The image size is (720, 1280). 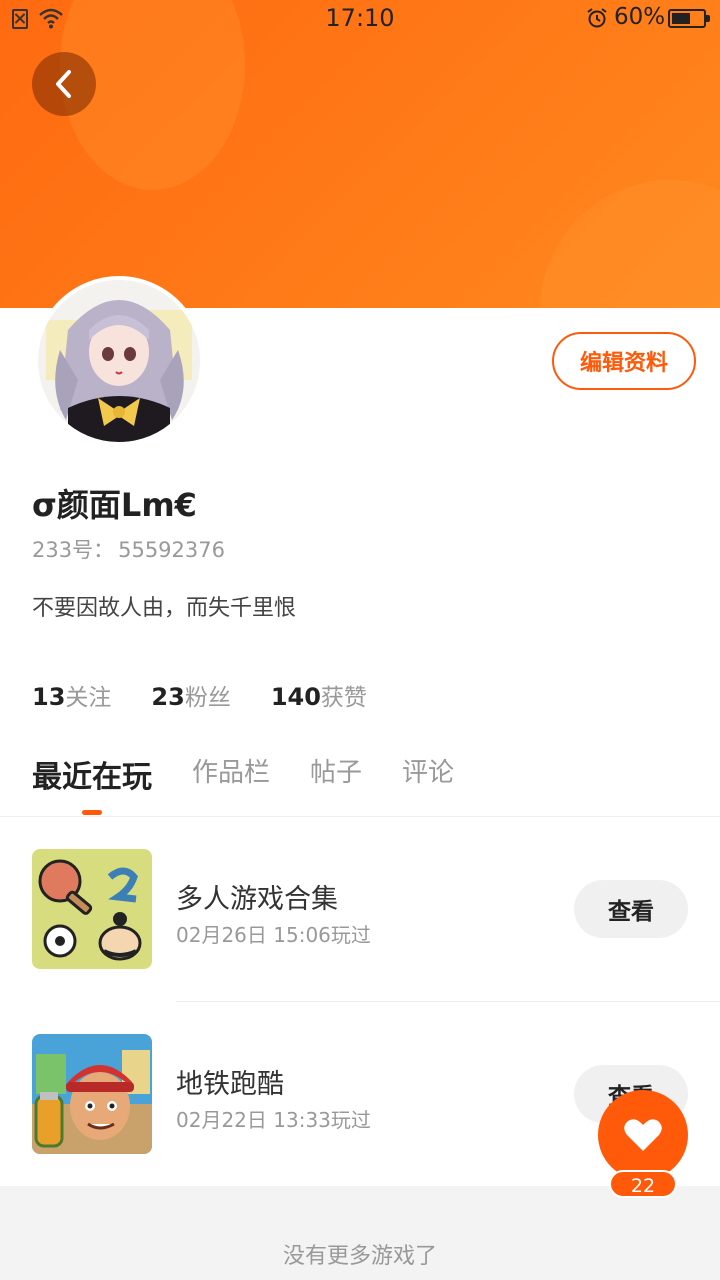 I want to click on no-more-games-text: 没有更多游戏了, so click(x=359, y=1256).